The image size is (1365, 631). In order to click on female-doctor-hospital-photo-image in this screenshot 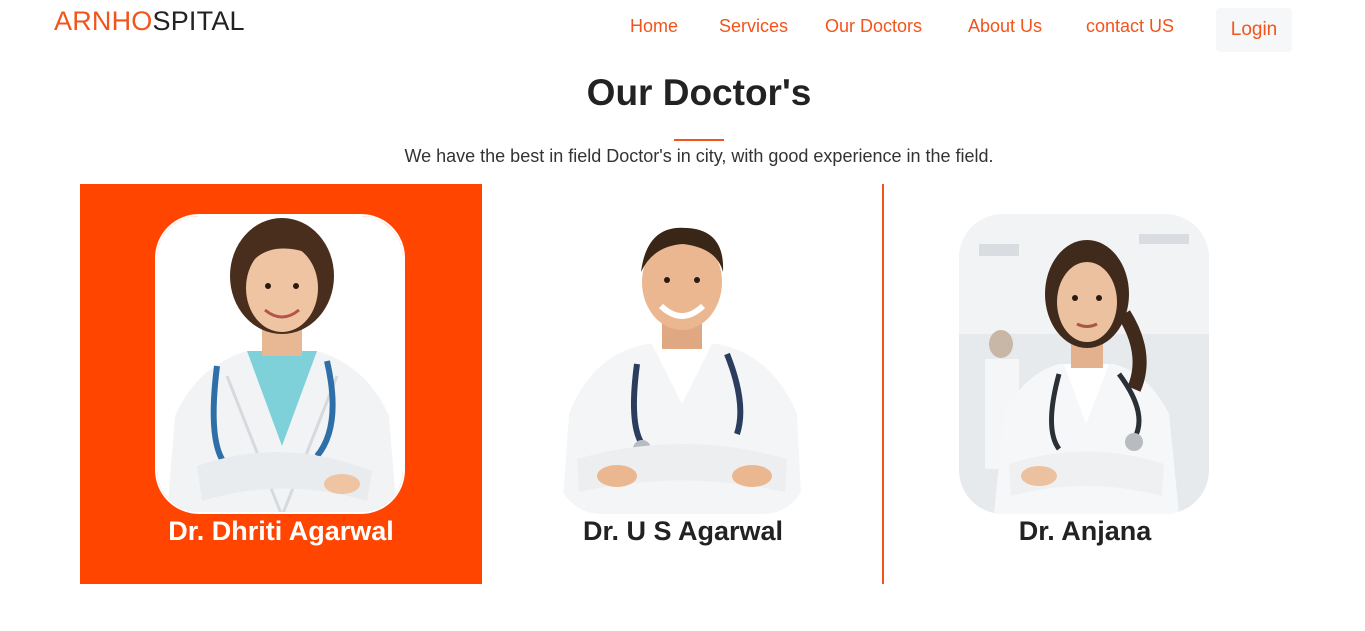, I will do `click(1084, 364)`.